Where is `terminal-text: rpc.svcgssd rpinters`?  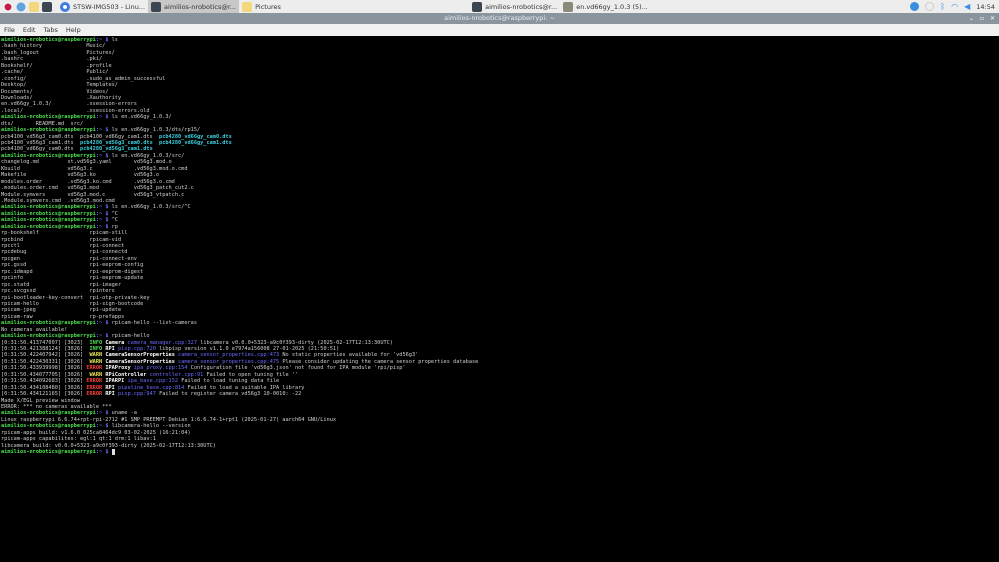
terminal-text: rpc.svcgssd rpinters is located at coordinates (58, 291).